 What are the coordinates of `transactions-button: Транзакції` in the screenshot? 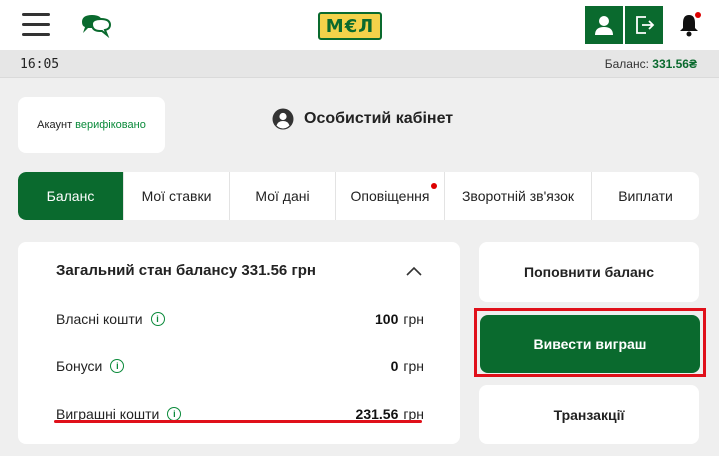 It's located at (589, 414).